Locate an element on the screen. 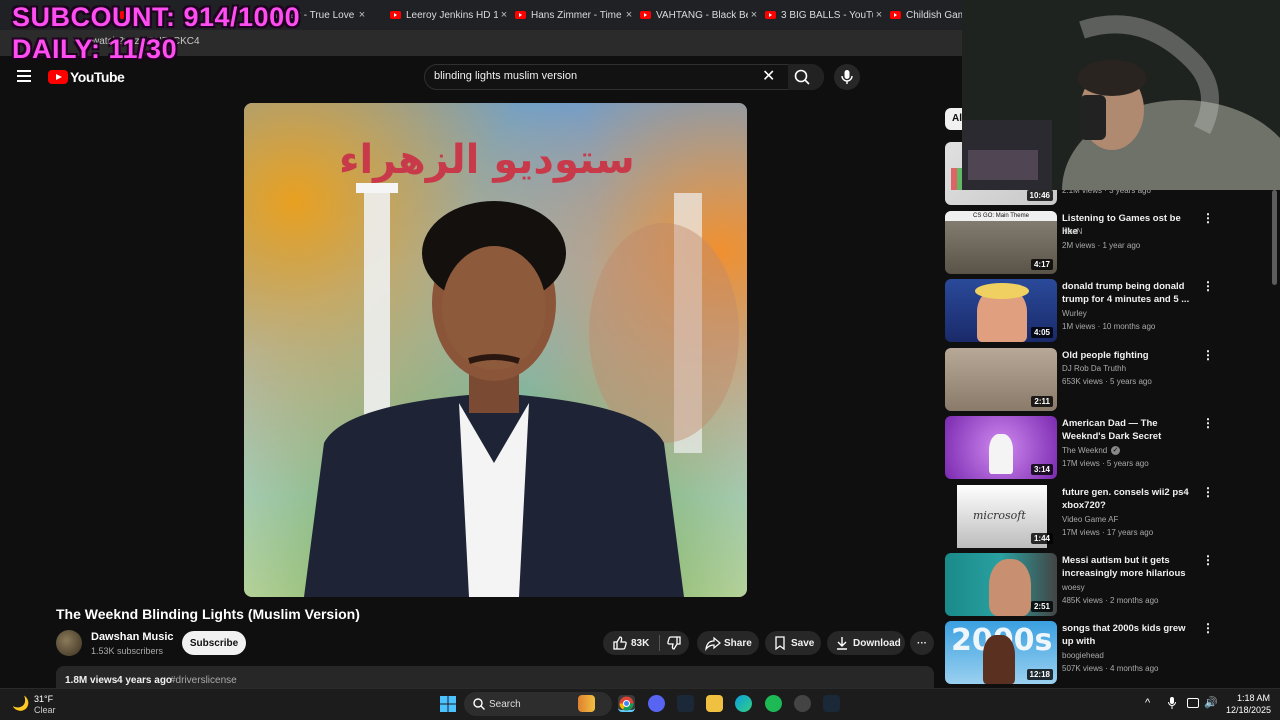 Image resolution: width=1280 pixels, height=720 pixels. subscribe-button: Subscribe is located at coordinates (214, 643).